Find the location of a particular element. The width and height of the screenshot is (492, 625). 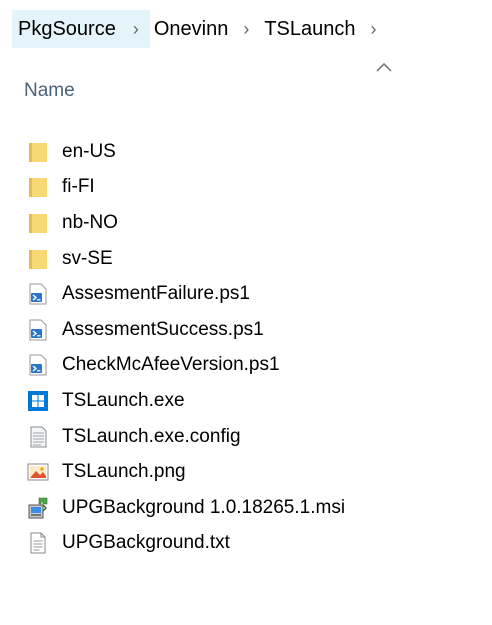

file-name: TSLaunch.png is located at coordinates (124, 472).